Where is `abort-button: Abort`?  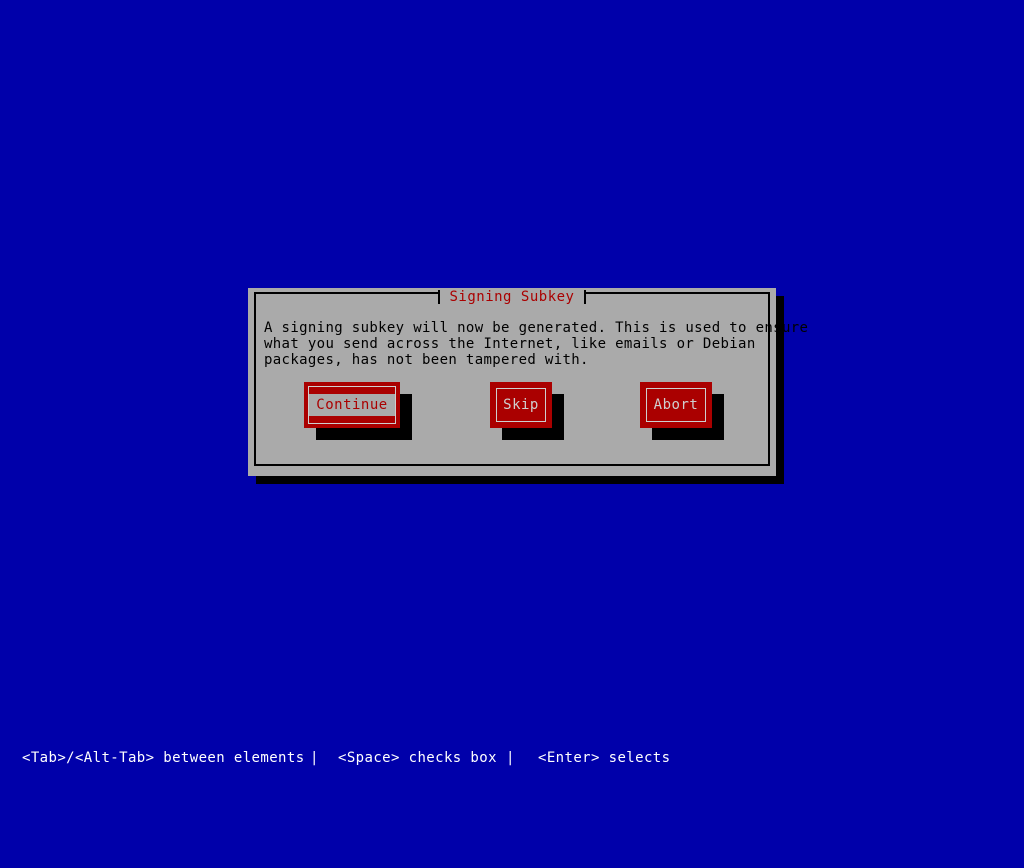 abort-button: Abort is located at coordinates (682, 411).